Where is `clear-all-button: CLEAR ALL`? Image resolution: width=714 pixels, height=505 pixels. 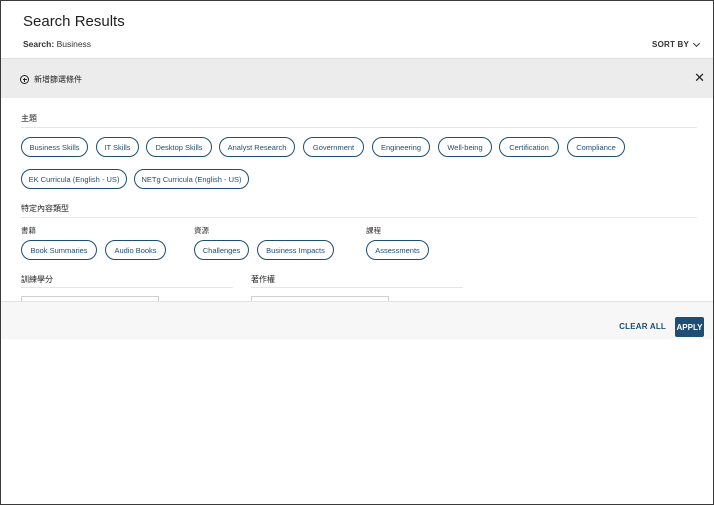
clear-all-button: CLEAR ALL is located at coordinates (642, 326).